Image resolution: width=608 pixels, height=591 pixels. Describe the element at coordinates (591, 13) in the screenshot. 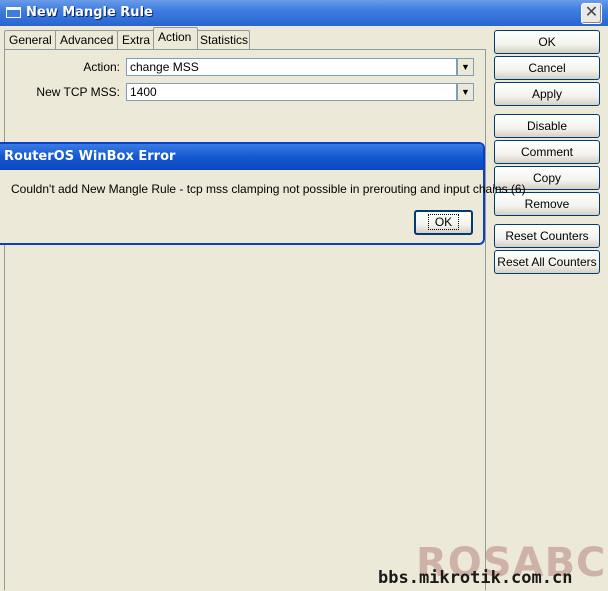

I see `close-button: ✕` at that location.